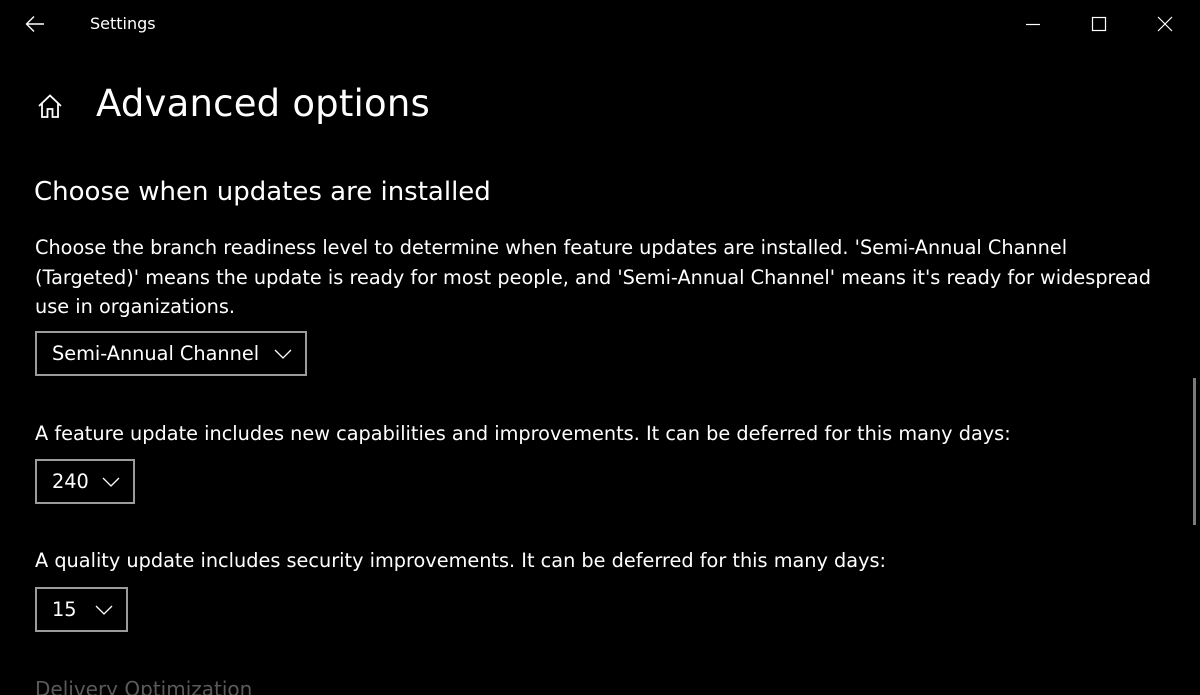 The image size is (1200, 695). I want to click on section-heading: Choose when updates are installed, so click(262, 192).